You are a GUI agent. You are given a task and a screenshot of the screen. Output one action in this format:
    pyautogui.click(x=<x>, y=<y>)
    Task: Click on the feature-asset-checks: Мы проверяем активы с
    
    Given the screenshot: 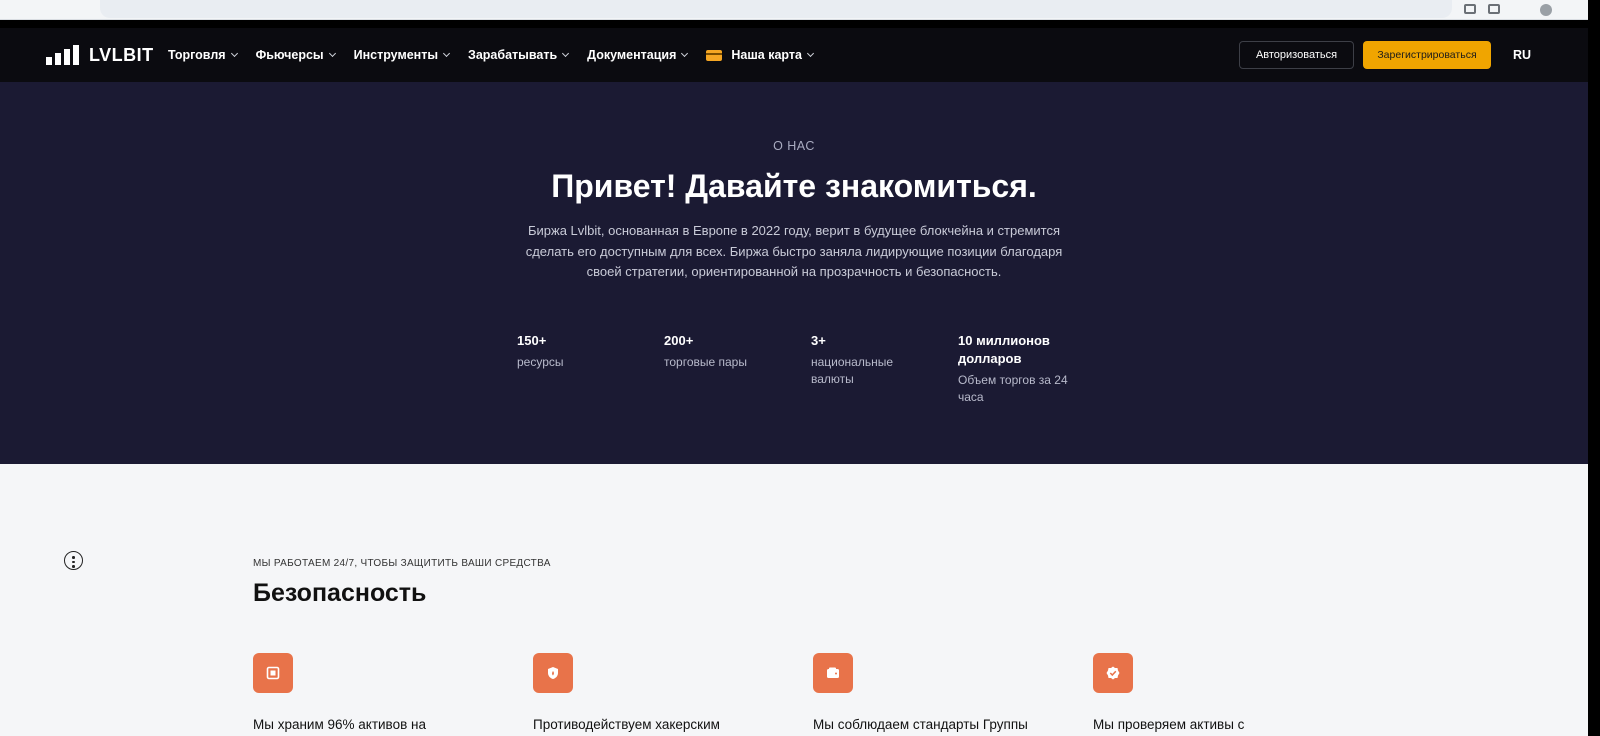 What is the action you would take?
    pyautogui.click(x=1213, y=692)
    